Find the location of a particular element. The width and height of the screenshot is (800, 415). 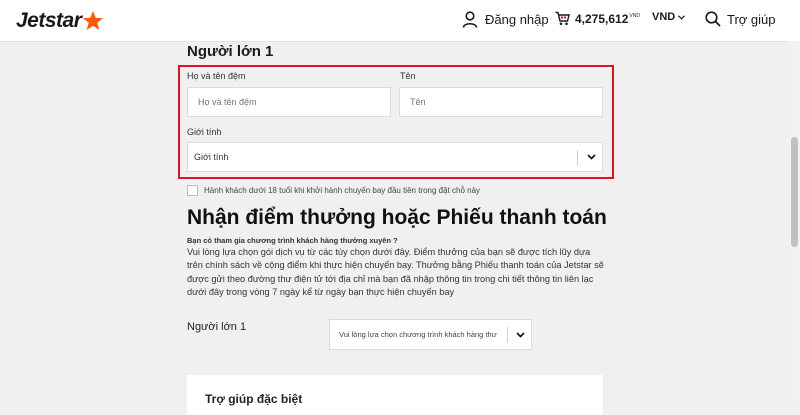

jetstar-logo: Jetstar is located at coordinates (60, 21).